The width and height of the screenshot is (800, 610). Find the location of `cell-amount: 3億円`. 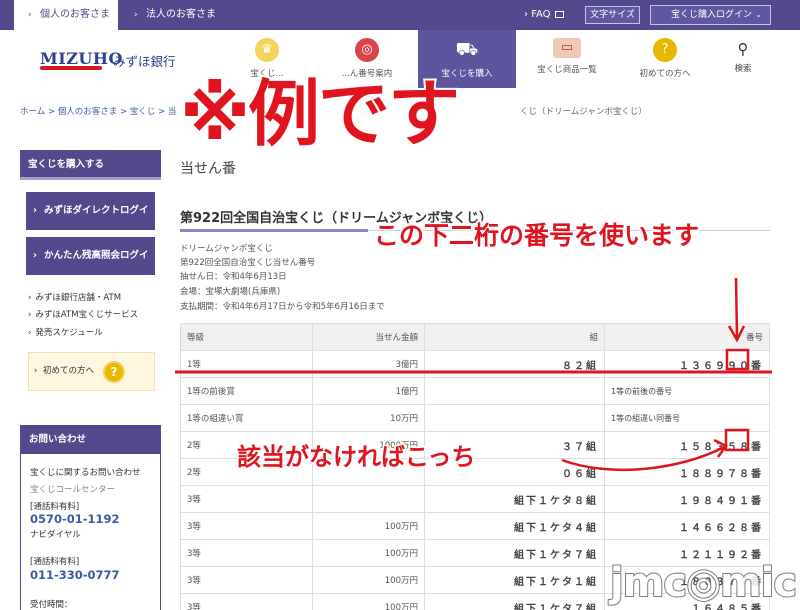

cell-amount: 3億円 is located at coordinates (368, 364).